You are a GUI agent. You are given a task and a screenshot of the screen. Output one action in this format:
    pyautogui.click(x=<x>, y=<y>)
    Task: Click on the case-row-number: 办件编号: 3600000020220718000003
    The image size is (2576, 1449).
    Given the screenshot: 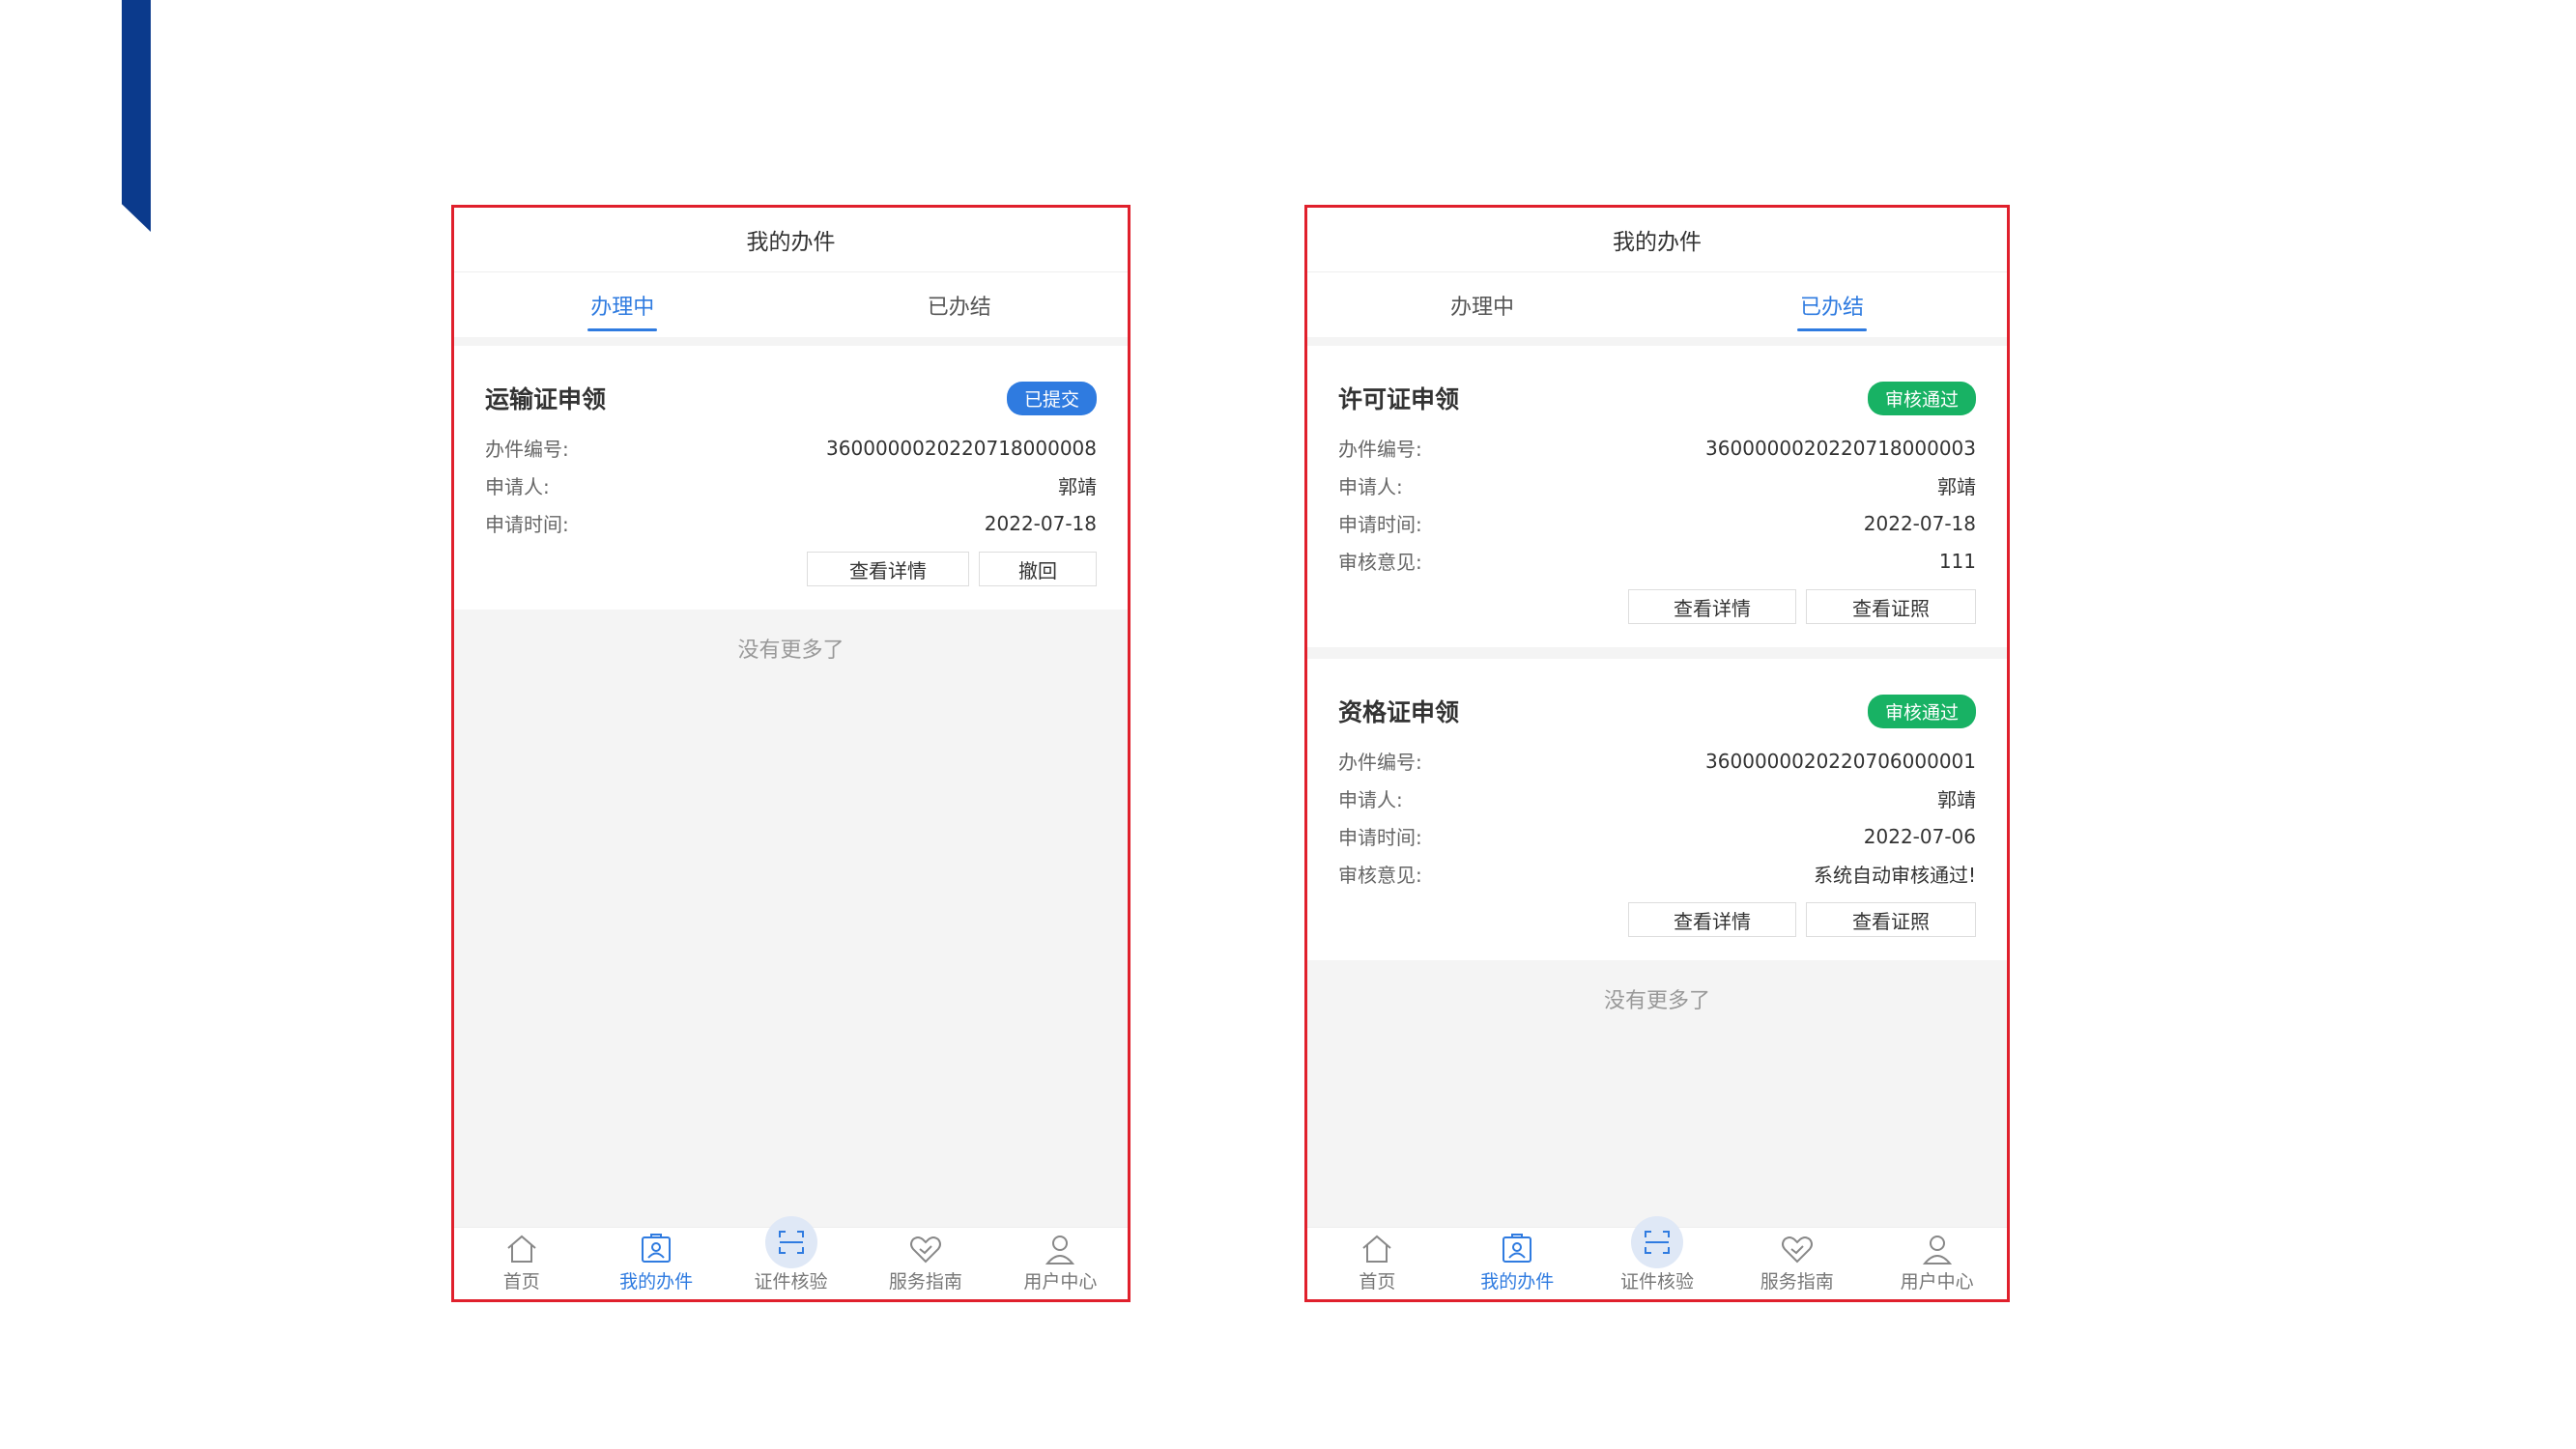 What is the action you would take?
    pyautogui.click(x=1657, y=448)
    